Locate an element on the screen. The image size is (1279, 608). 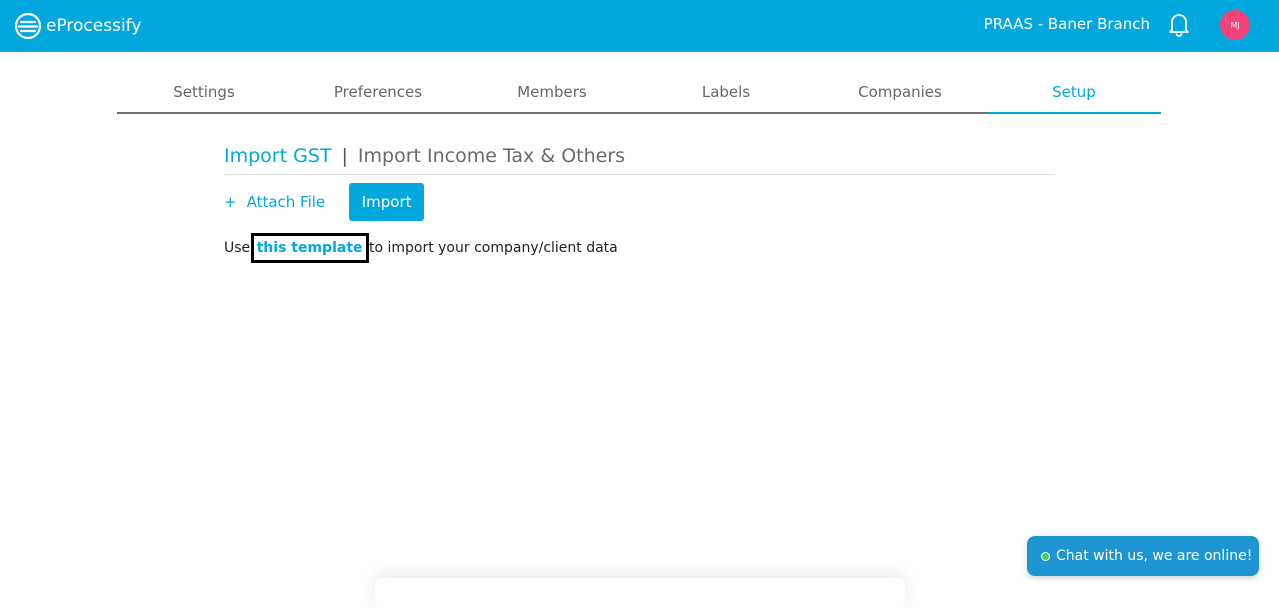
bell-icon is located at coordinates (1179, 24).